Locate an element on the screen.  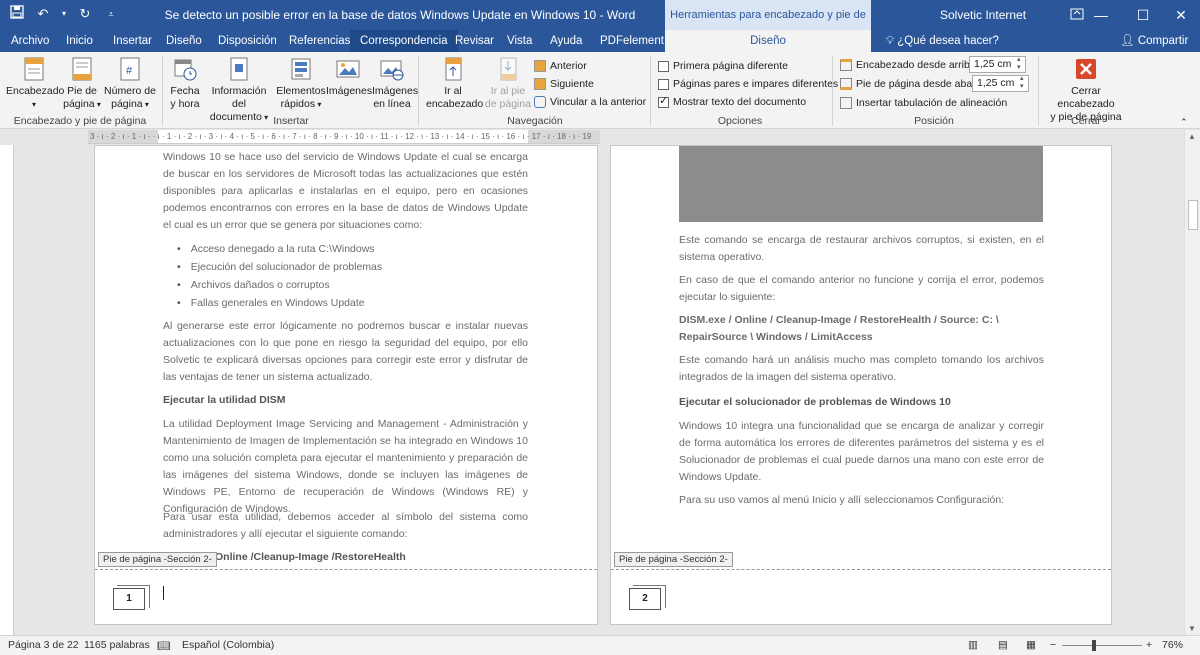
page-number-button: # Número de página ▾ is located at coordinates (130, 83).